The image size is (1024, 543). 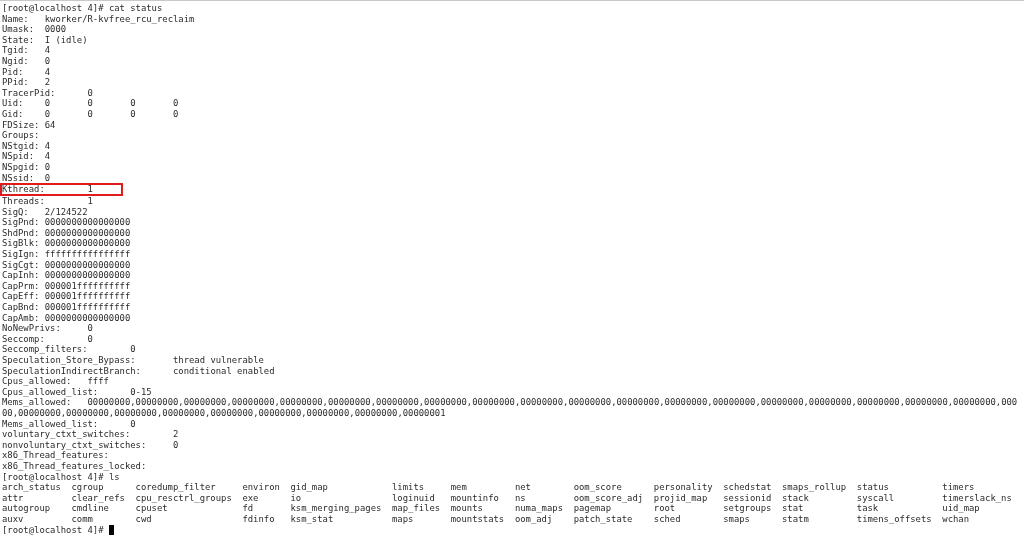 I want to click on status-key: CapInh:, so click(x=21, y=275).